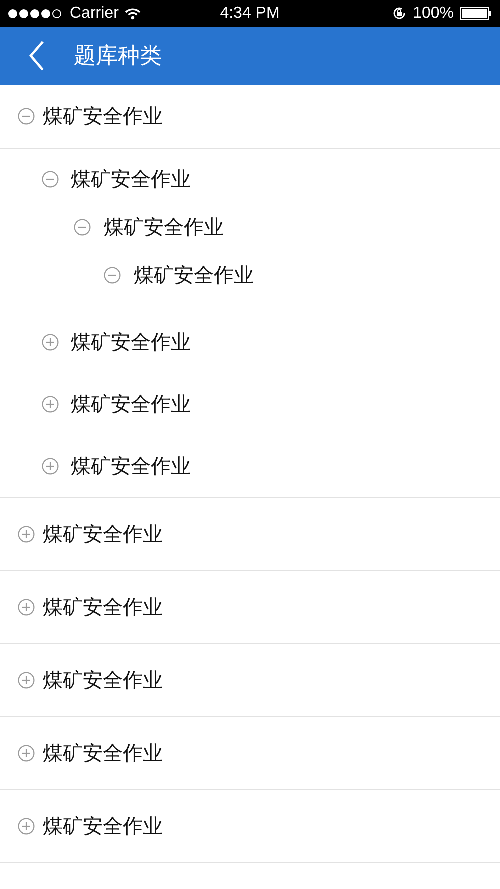 The height and width of the screenshot is (889, 500). Describe the element at coordinates (132, 14) in the screenshot. I see `wifi-icon` at that location.